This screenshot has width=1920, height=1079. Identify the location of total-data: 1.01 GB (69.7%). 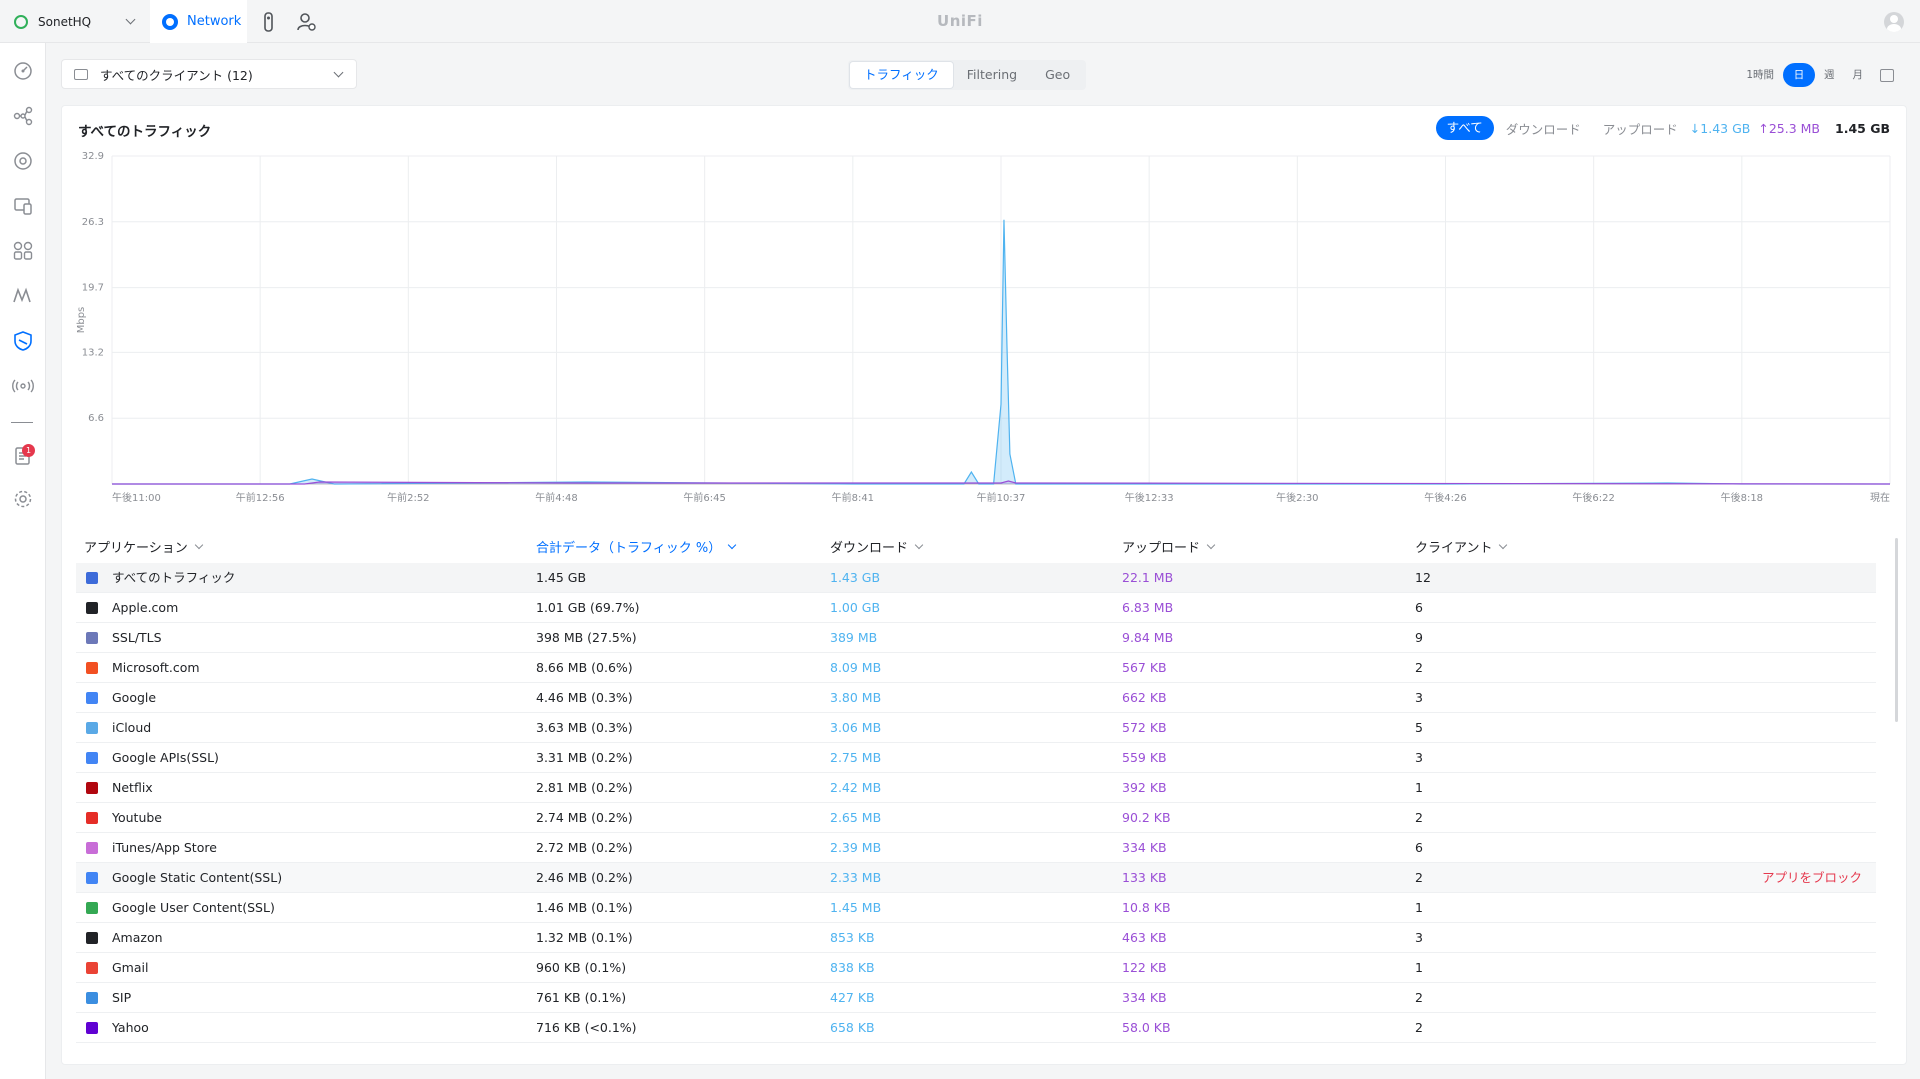
(588, 607).